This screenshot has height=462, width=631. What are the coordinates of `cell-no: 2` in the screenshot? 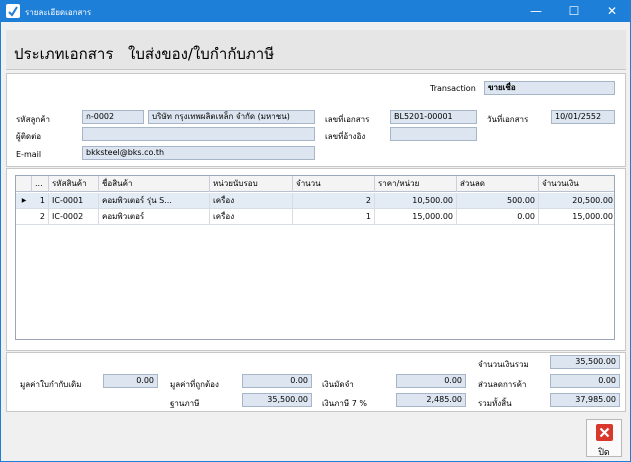 It's located at (40, 217).